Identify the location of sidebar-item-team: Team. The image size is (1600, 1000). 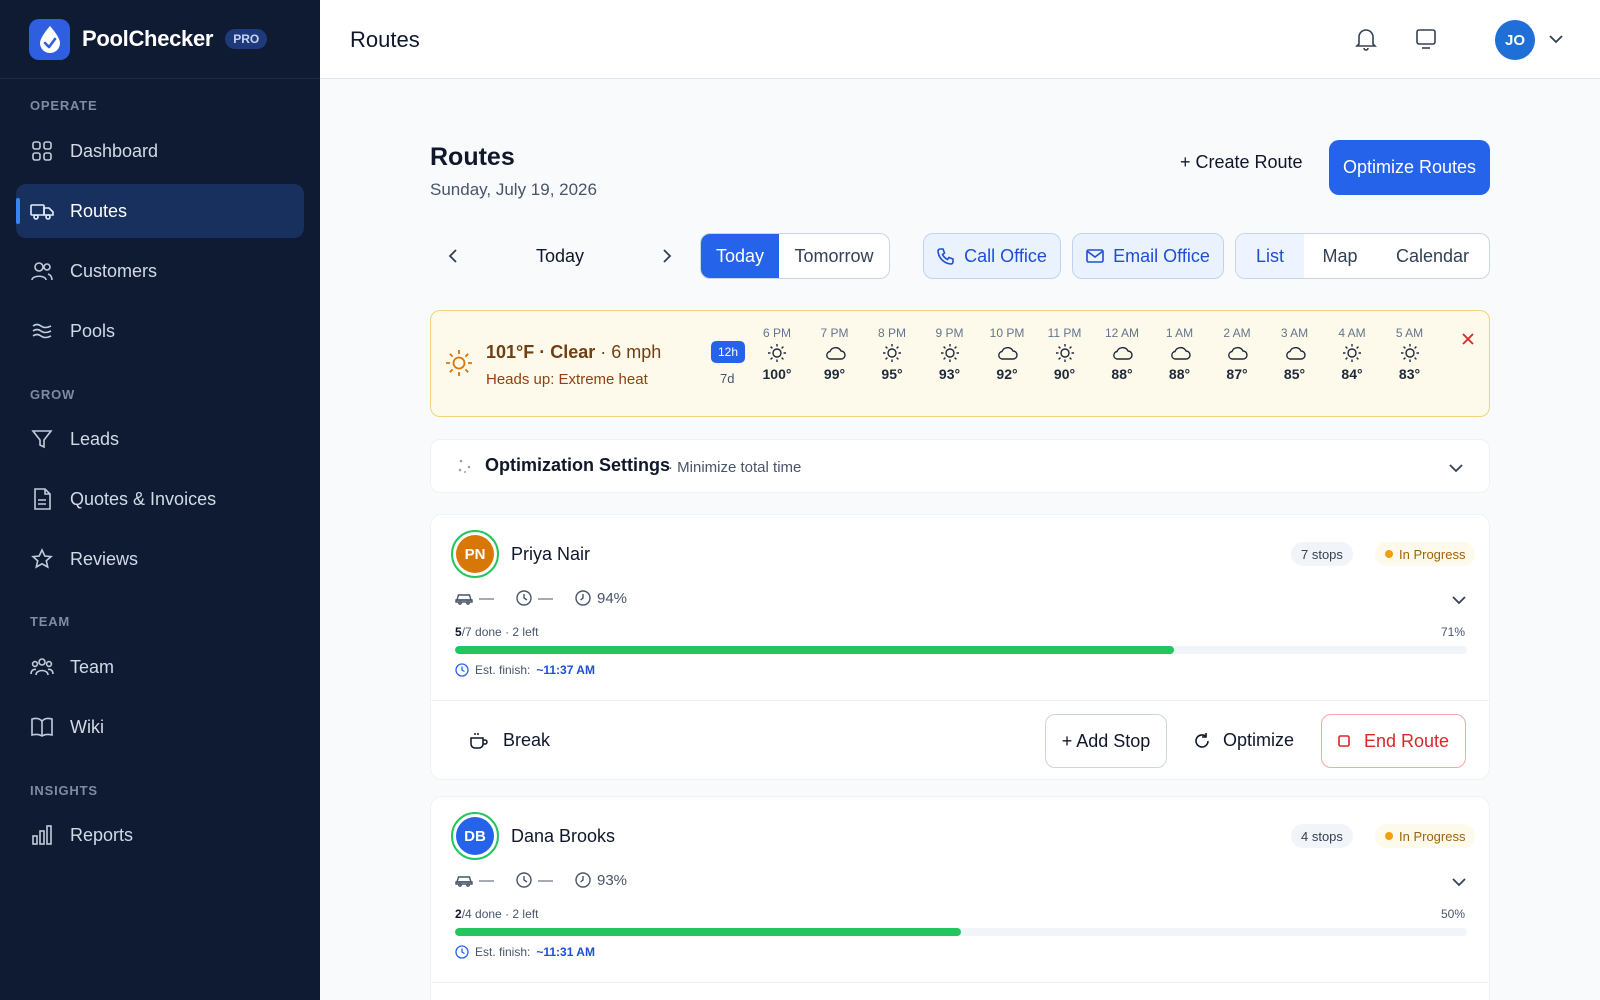
(160, 667).